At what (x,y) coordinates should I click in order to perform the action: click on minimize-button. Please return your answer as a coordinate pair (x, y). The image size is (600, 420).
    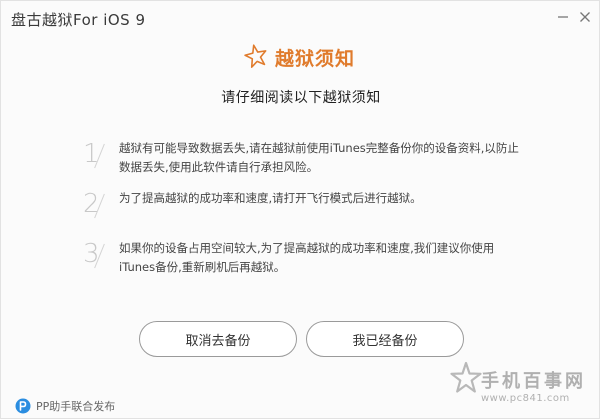
    Looking at the image, I should click on (563, 17).